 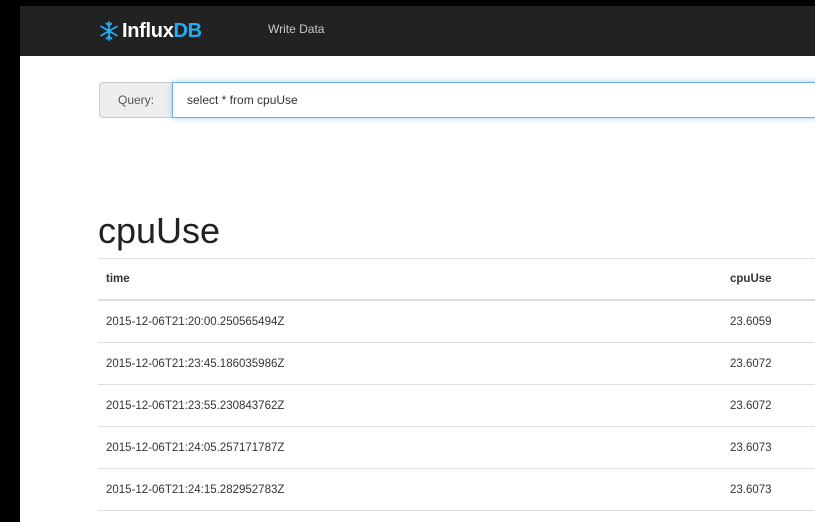 What do you see at coordinates (109, 31) in the screenshot?
I see `influxdb-logo-icon` at bounding box center [109, 31].